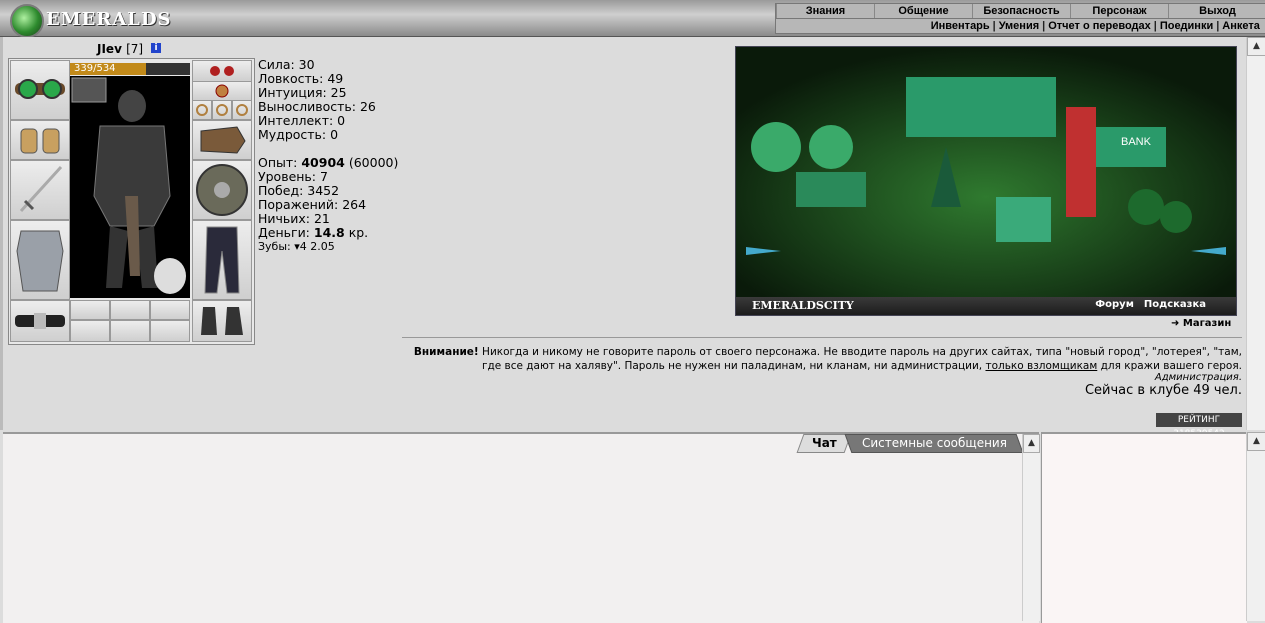  What do you see at coordinates (317, 106) in the screenshot?
I see `stat-endurance: Выносливость: 26` at bounding box center [317, 106].